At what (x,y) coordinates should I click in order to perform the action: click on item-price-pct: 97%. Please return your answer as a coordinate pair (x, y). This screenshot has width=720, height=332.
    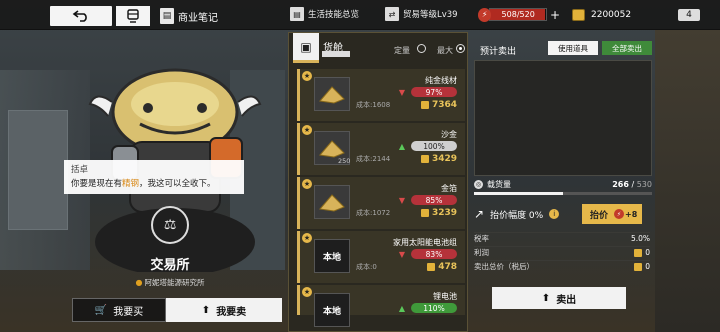
    Looking at the image, I should click on (434, 92).